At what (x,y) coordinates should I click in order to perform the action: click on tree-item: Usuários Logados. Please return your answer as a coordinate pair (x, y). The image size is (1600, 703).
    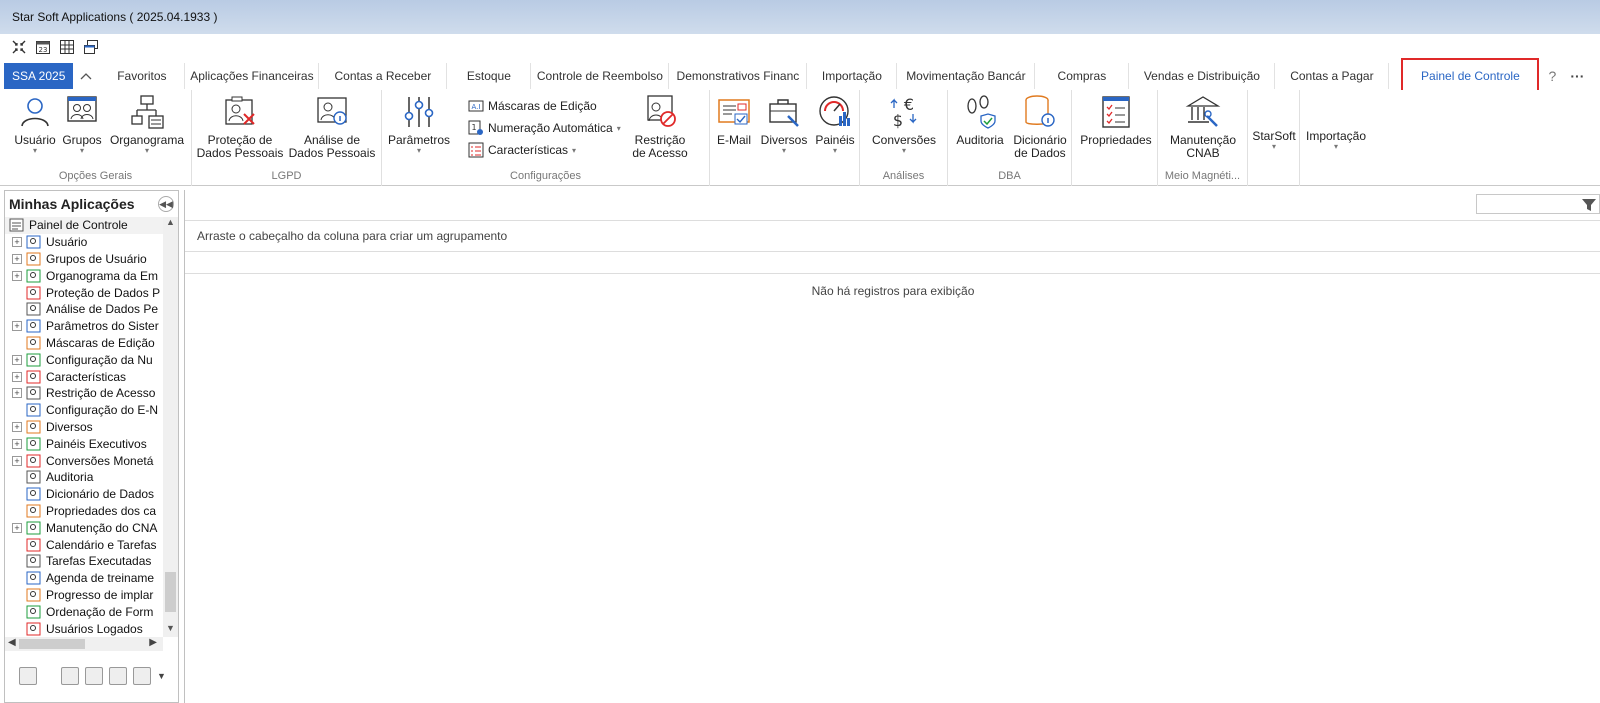
    Looking at the image, I should click on (84, 628).